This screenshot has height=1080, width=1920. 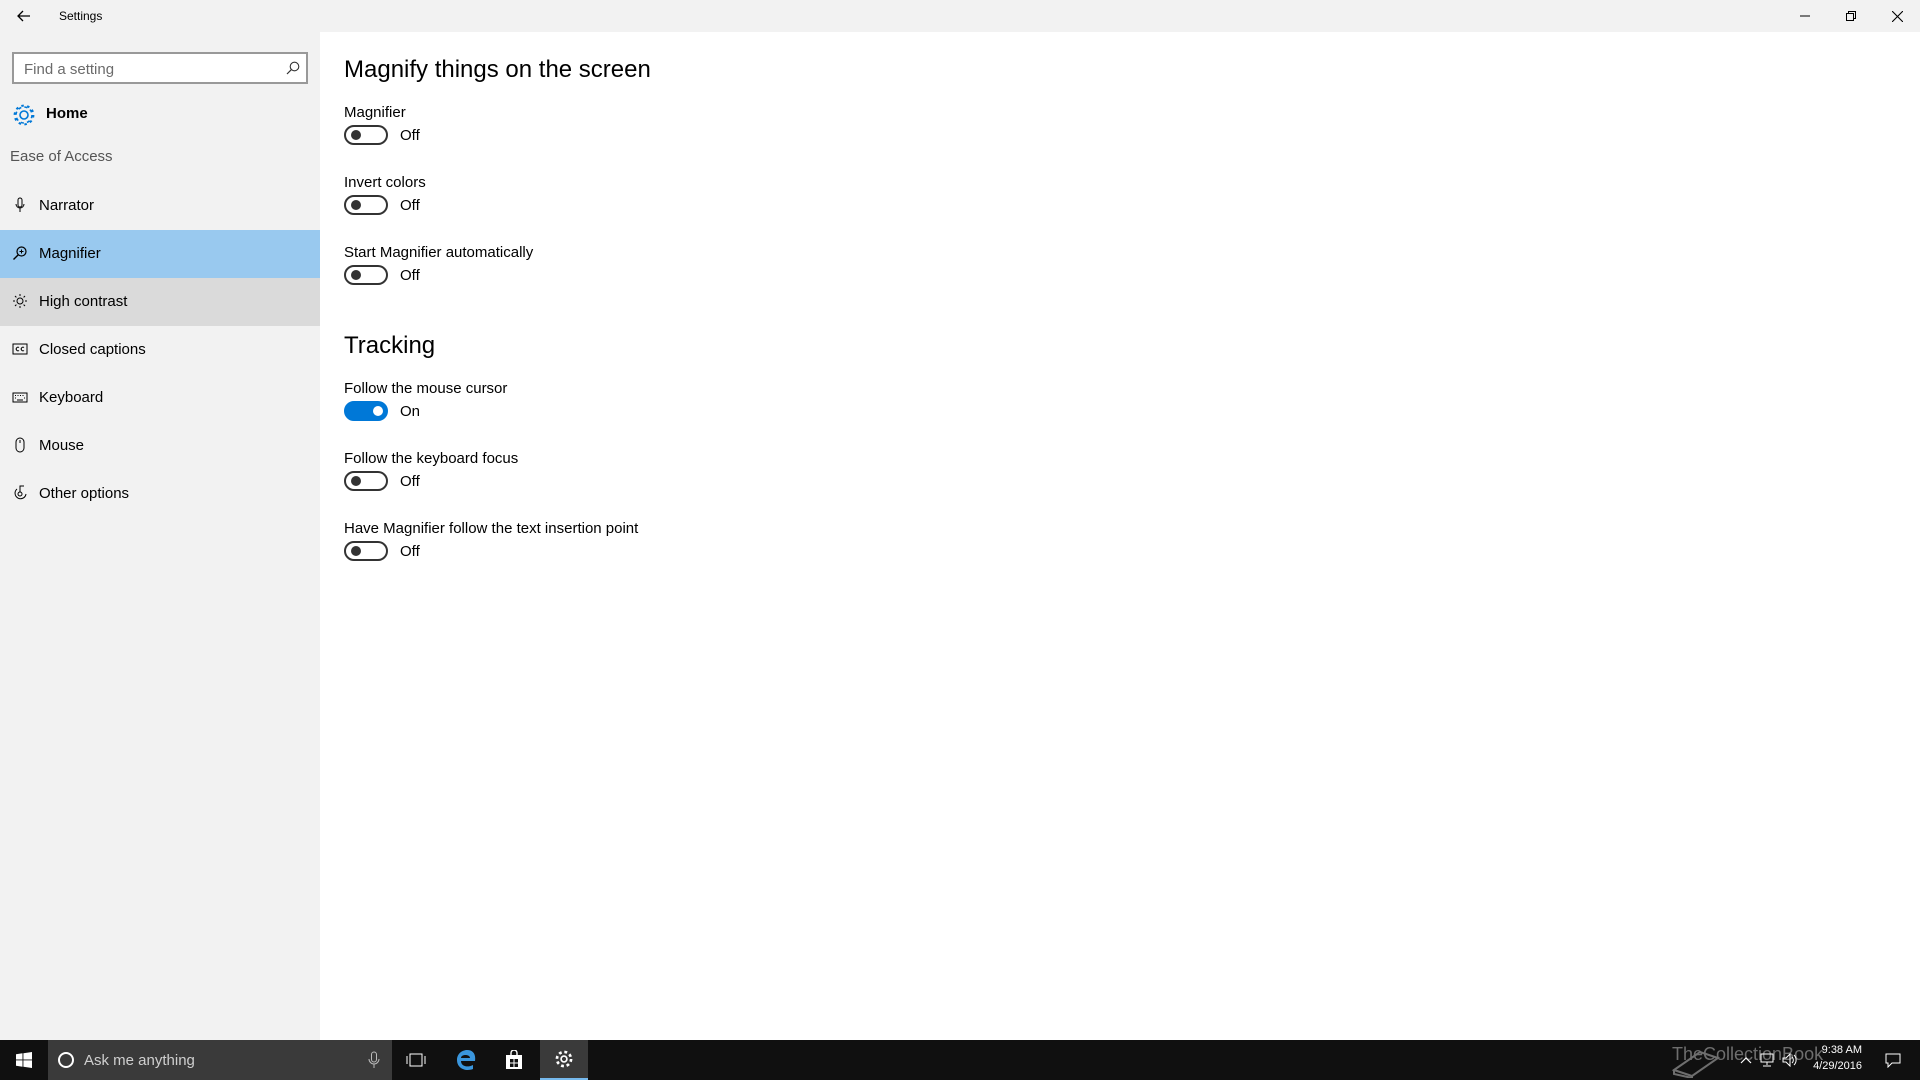 I want to click on cortana-icon, so click(x=66, y=1060).